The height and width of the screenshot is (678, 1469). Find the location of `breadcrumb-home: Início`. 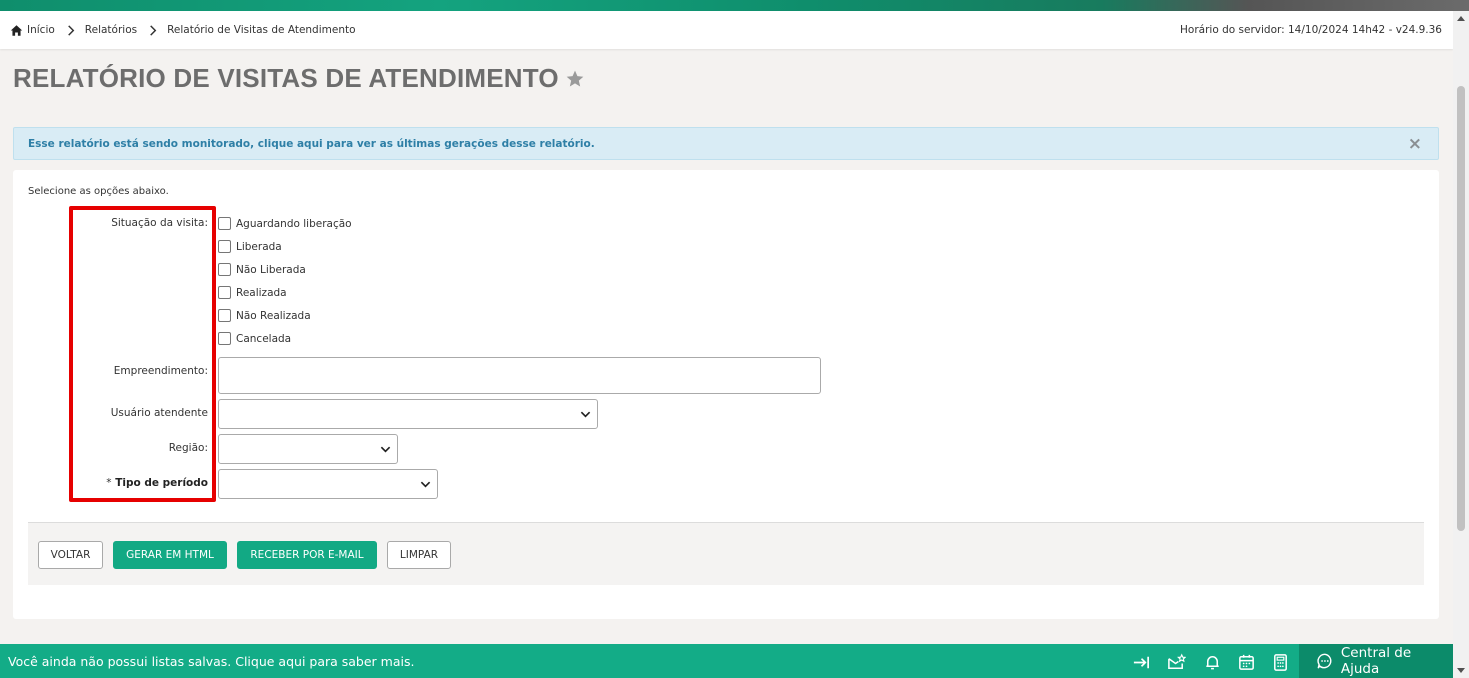

breadcrumb-home: Início is located at coordinates (32, 30).